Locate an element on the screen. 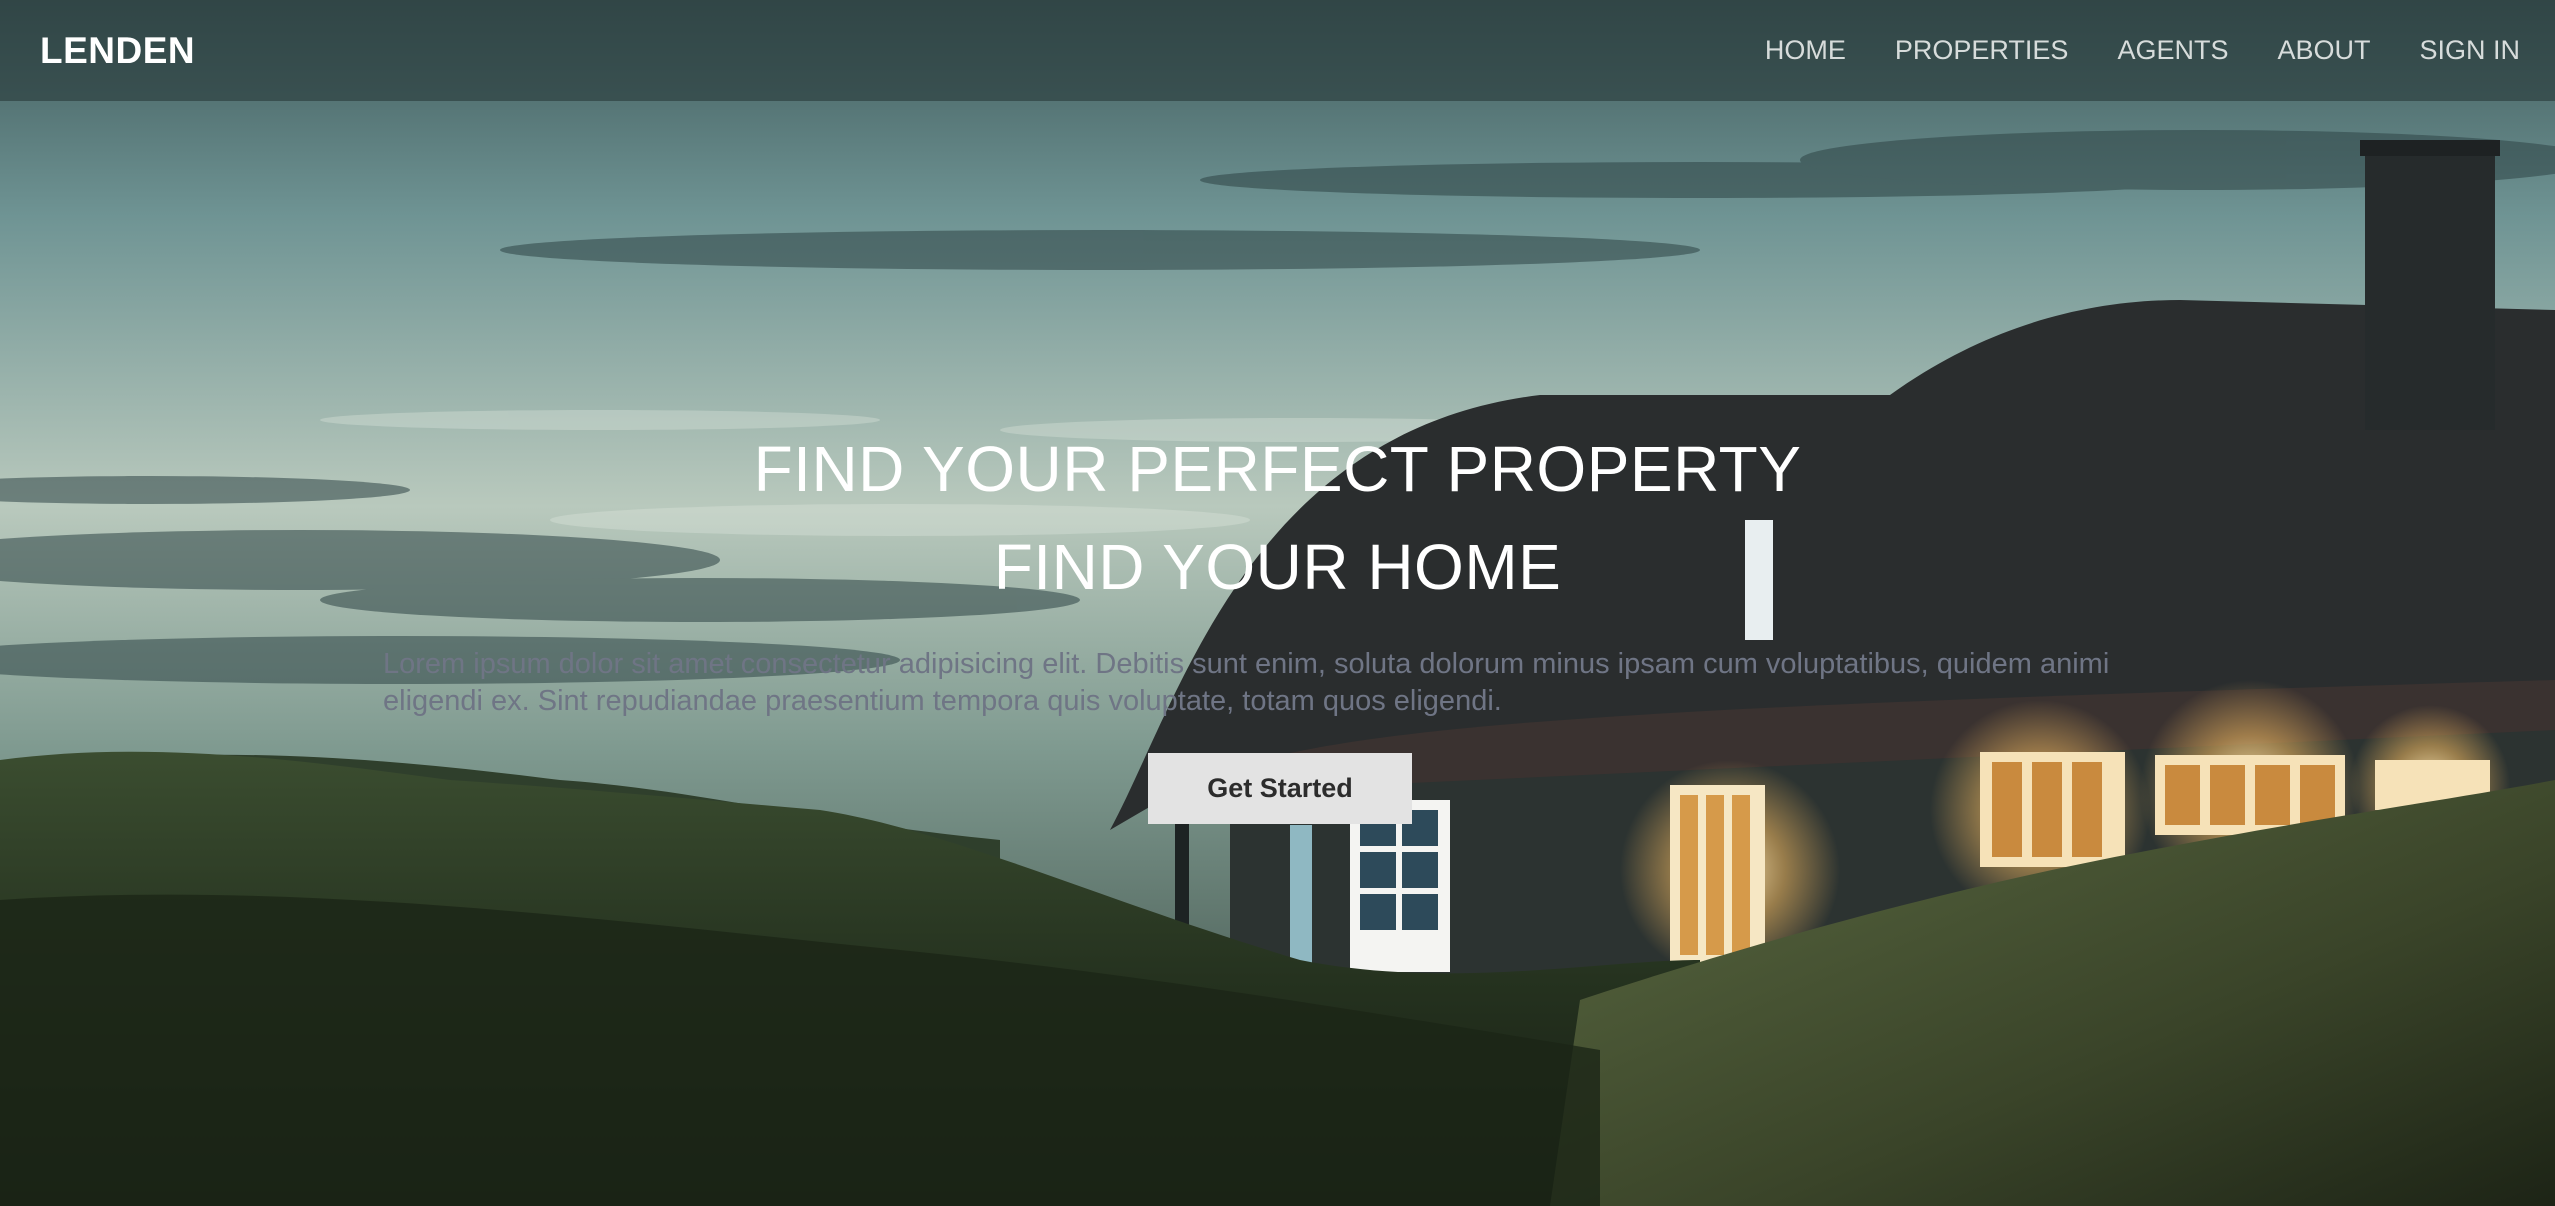  hero-headline: FIND YOUR PERFECT PROPERTY is located at coordinates (1277, 469).